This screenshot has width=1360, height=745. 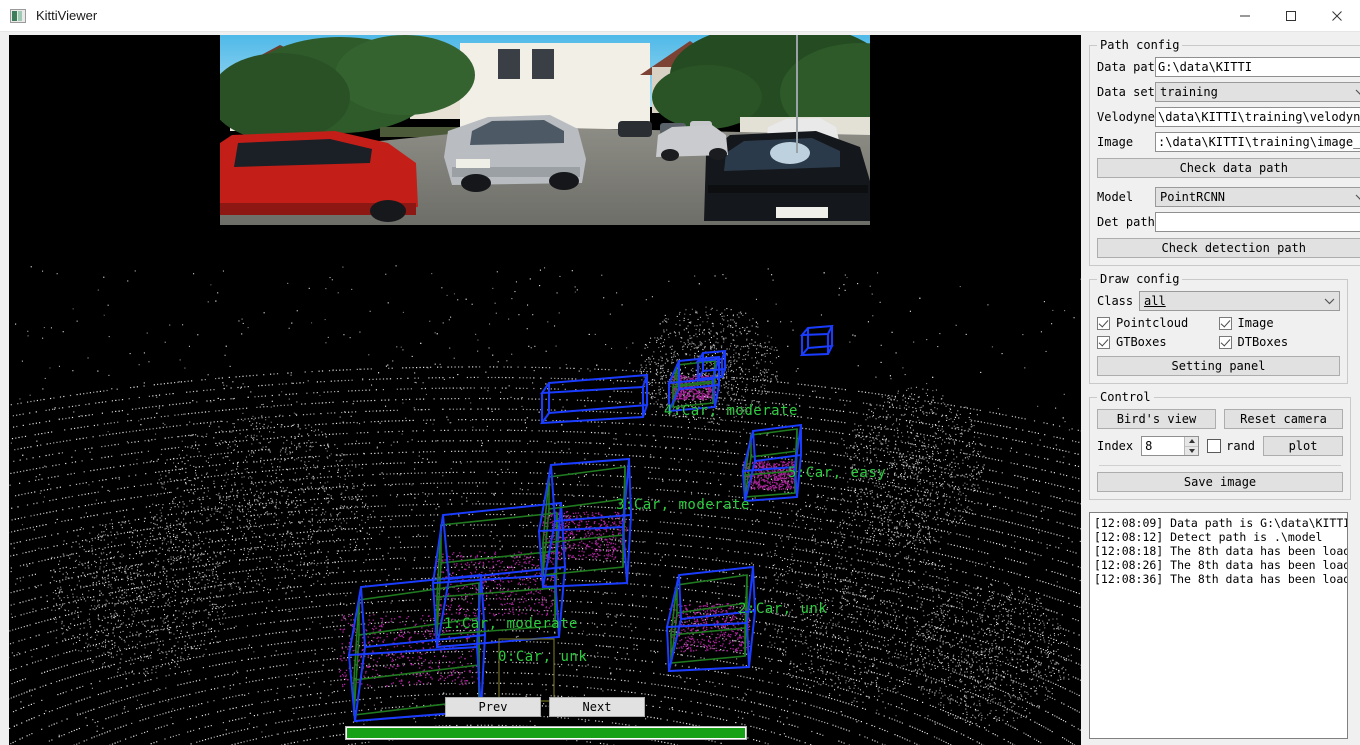 What do you see at coordinates (1126, 117) in the screenshot?
I see `velodyne-label: Velodyne` at bounding box center [1126, 117].